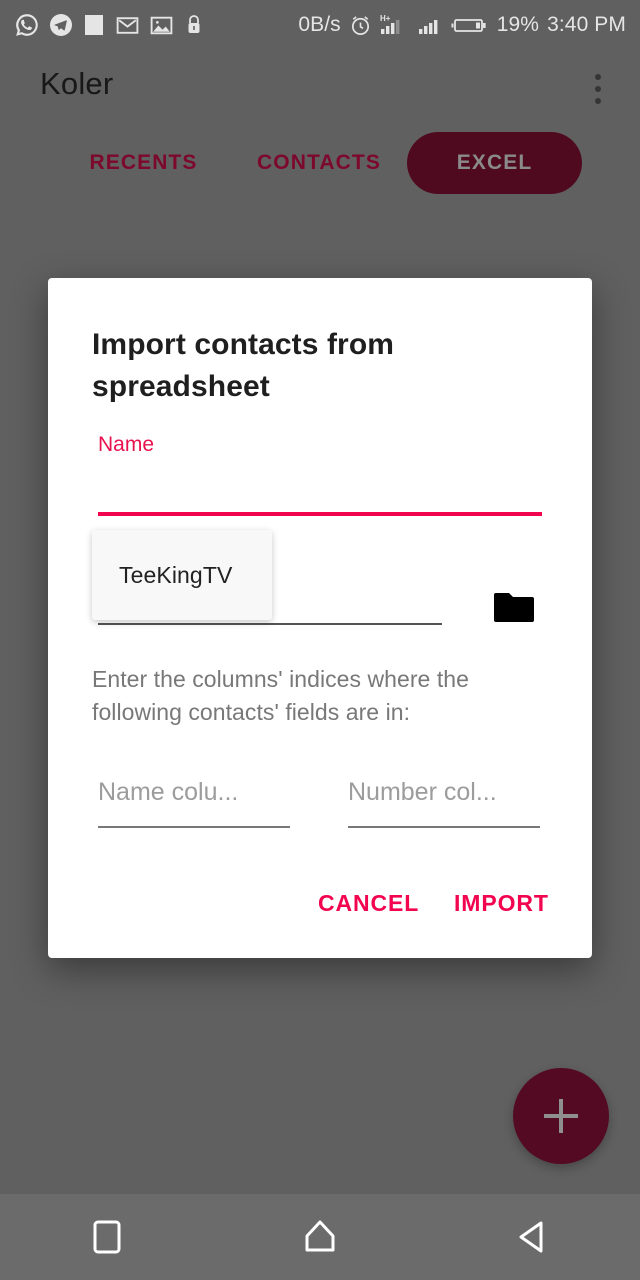  What do you see at coordinates (243, 365) in the screenshot?
I see `dialog-title: Import contacts from spreadsheet` at bounding box center [243, 365].